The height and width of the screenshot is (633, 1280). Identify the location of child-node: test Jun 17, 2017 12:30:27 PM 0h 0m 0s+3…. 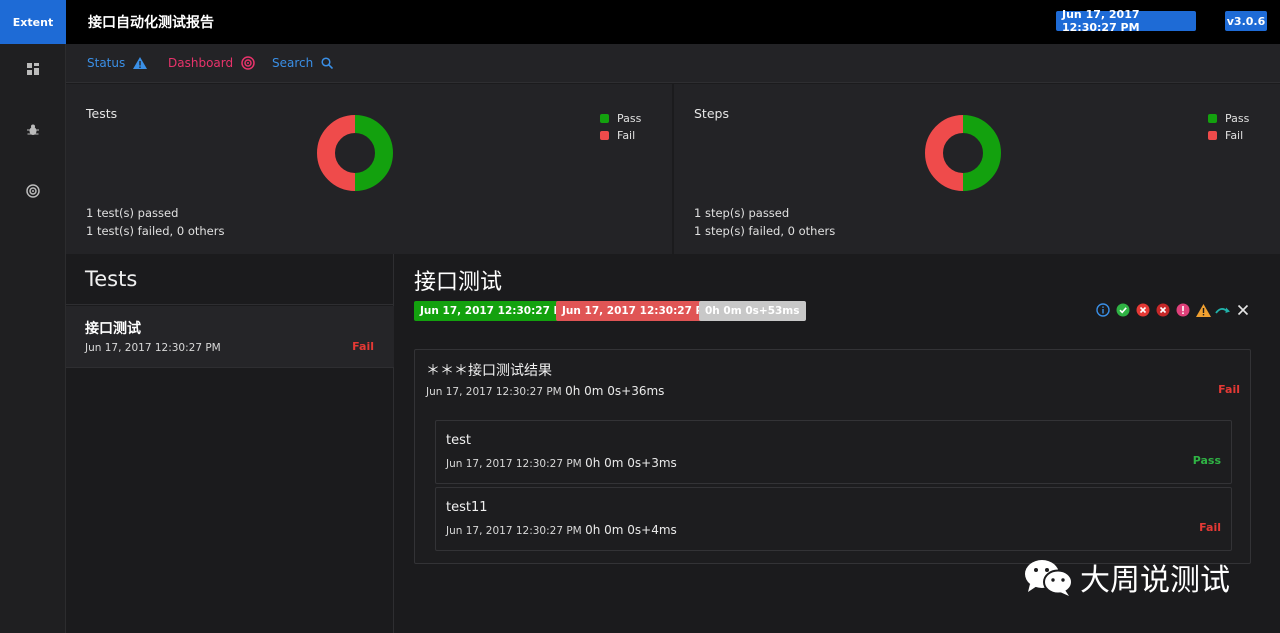
(833, 452).